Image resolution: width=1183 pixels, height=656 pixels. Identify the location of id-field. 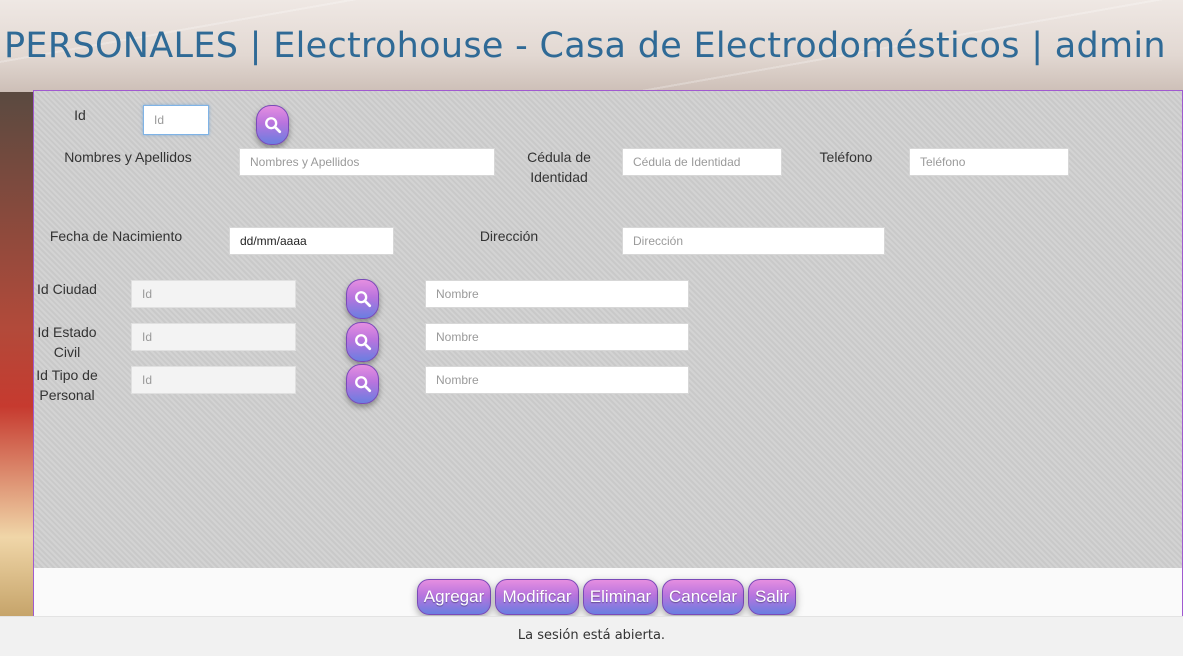
(176, 120).